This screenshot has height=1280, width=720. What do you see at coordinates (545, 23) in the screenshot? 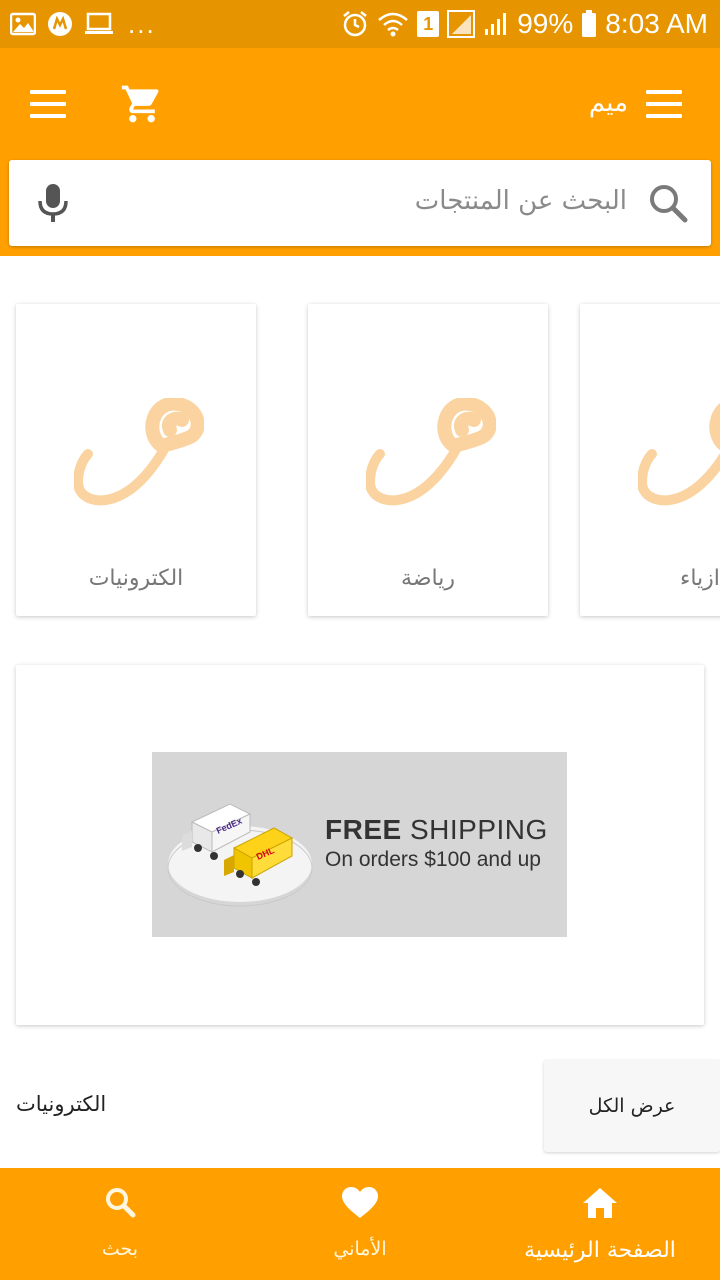
I see `battery-percent: 99%` at bounding box center [545, 23].